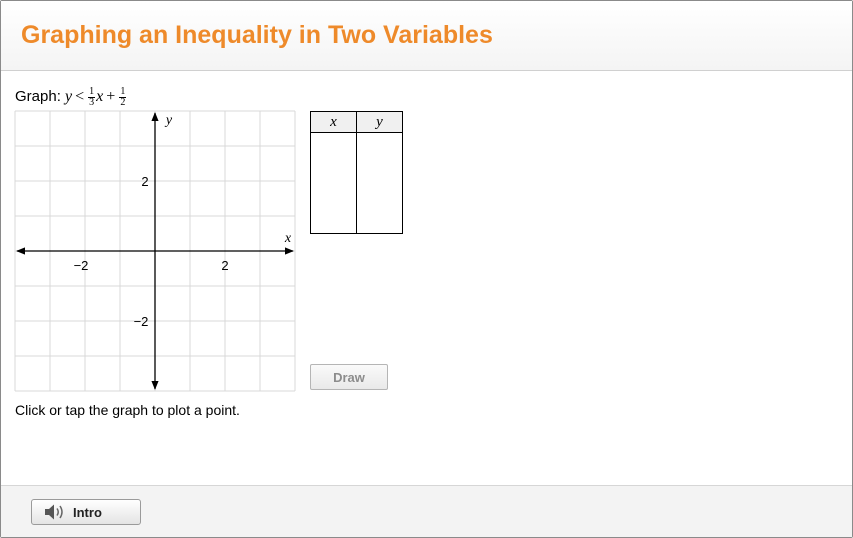  I want to click on coefficient-denominator: 3, so click(92, 102).